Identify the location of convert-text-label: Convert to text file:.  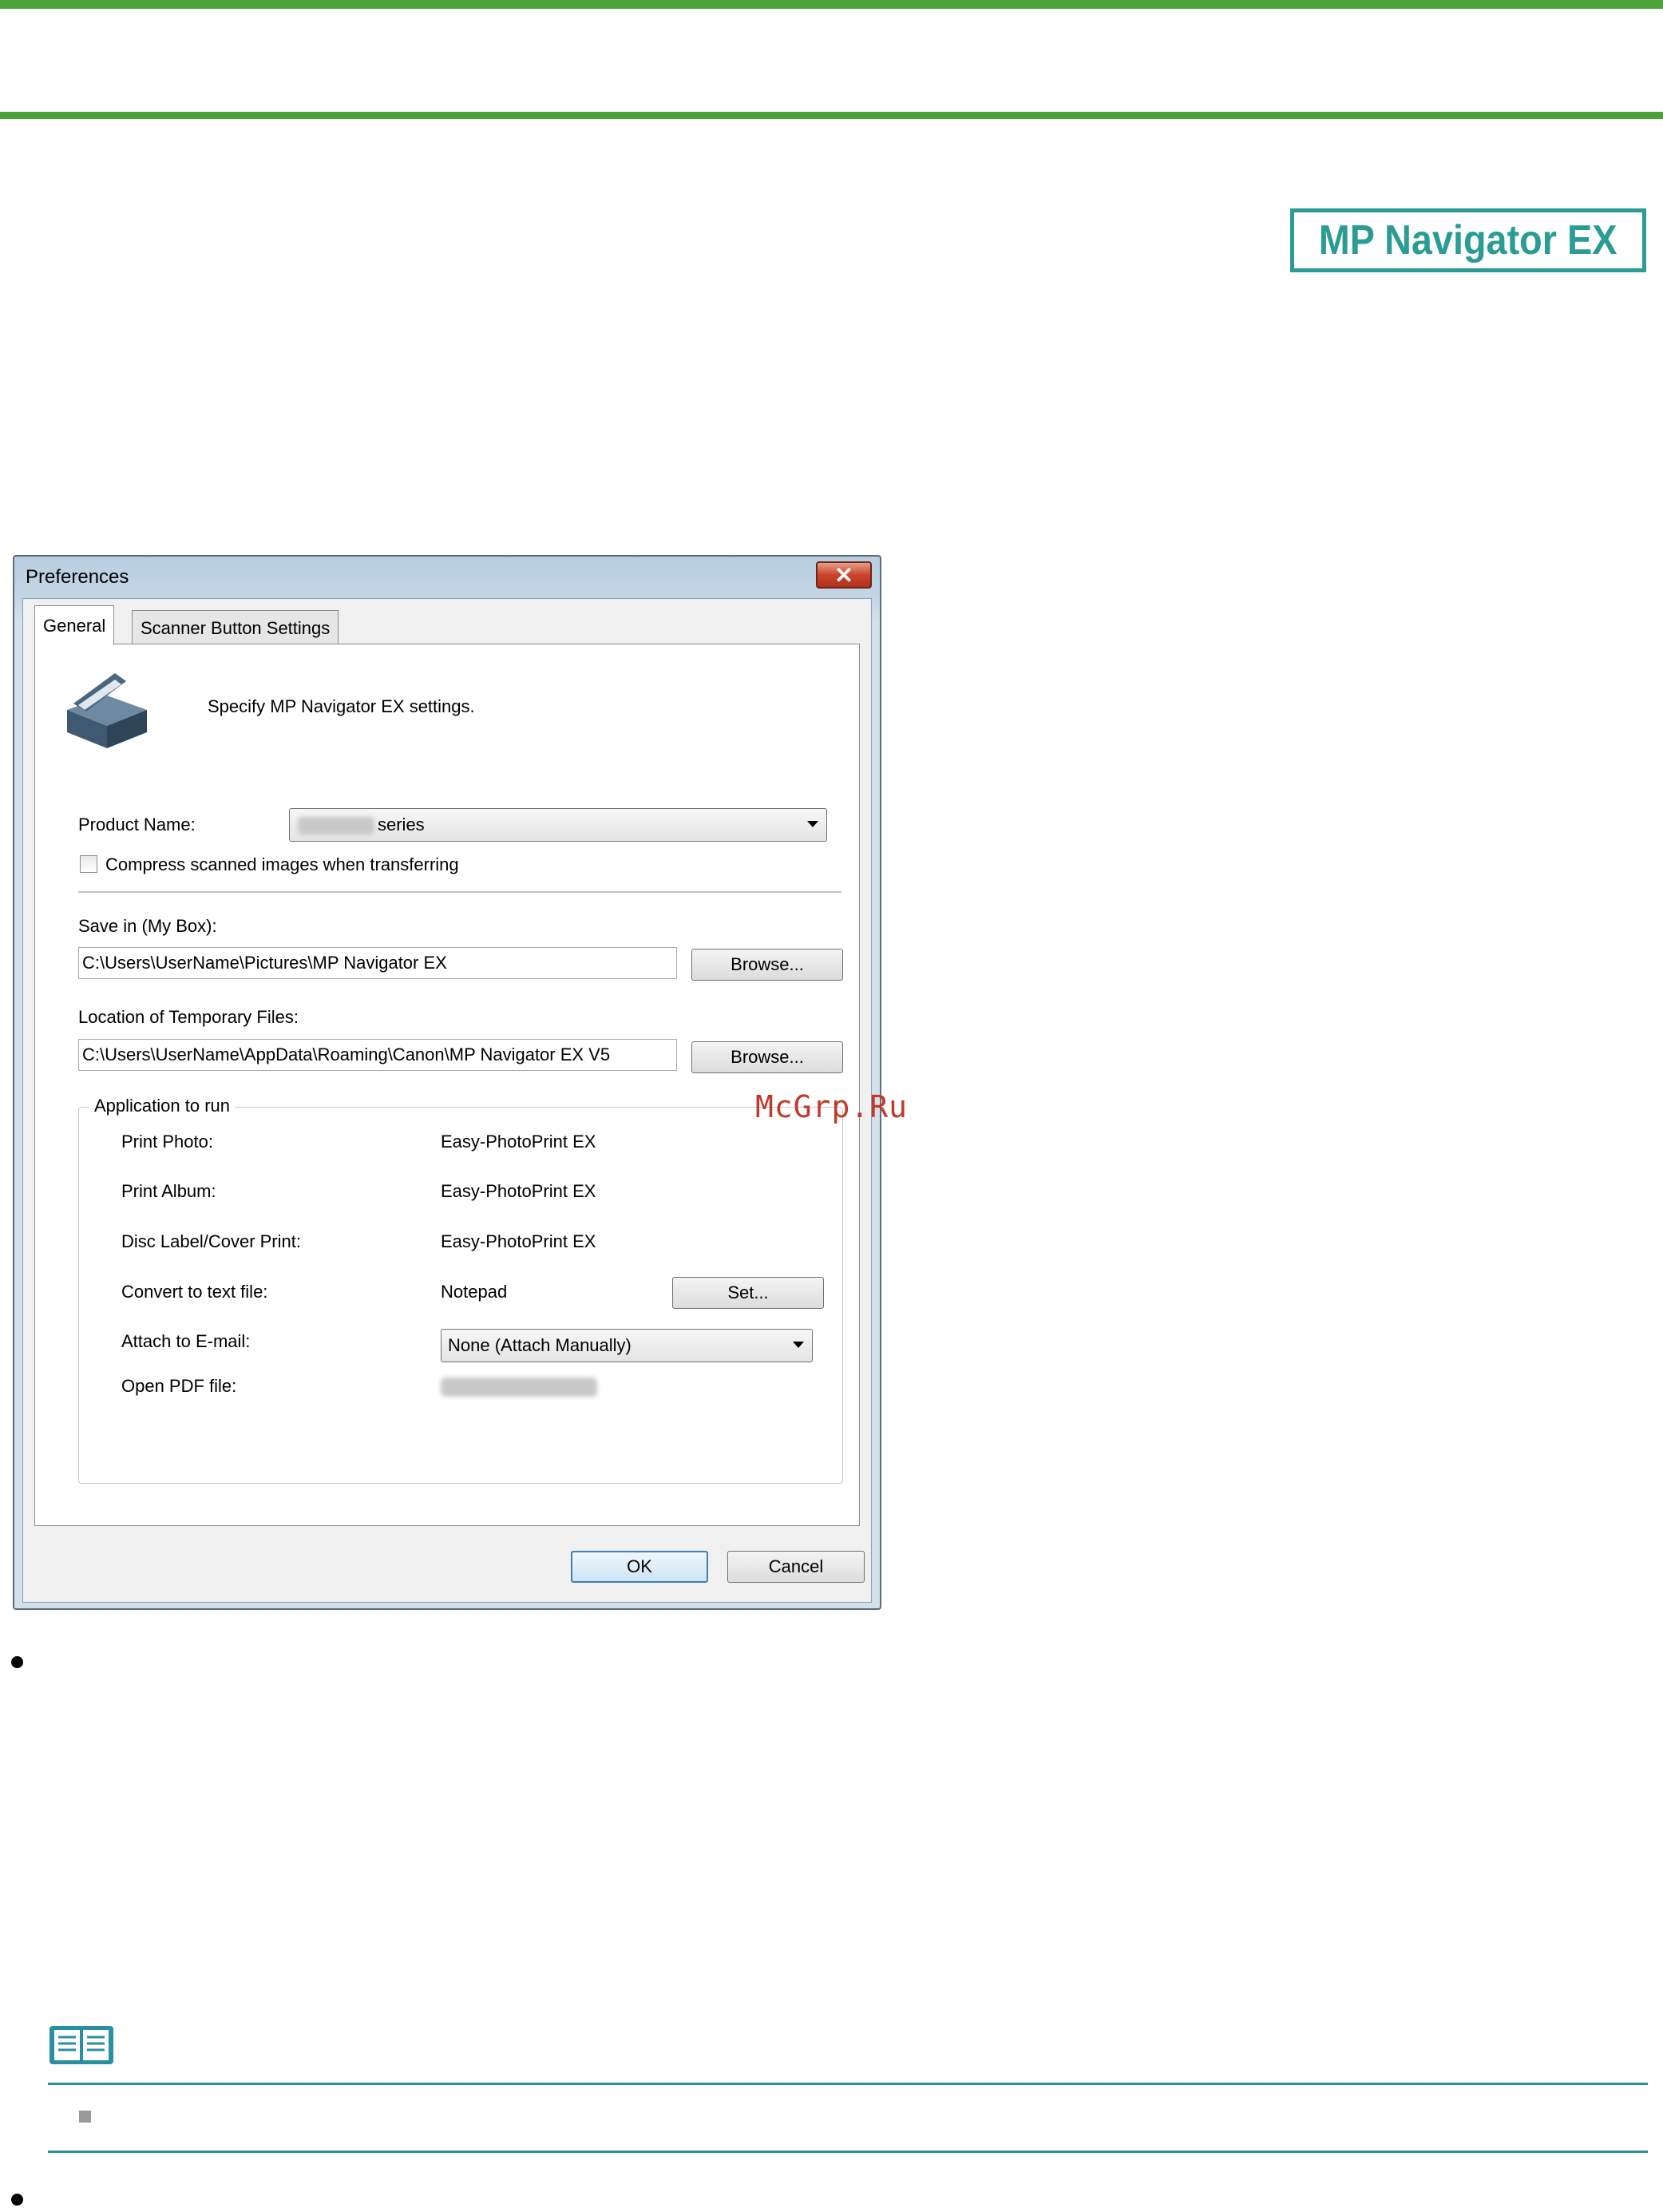
(194, 1292).